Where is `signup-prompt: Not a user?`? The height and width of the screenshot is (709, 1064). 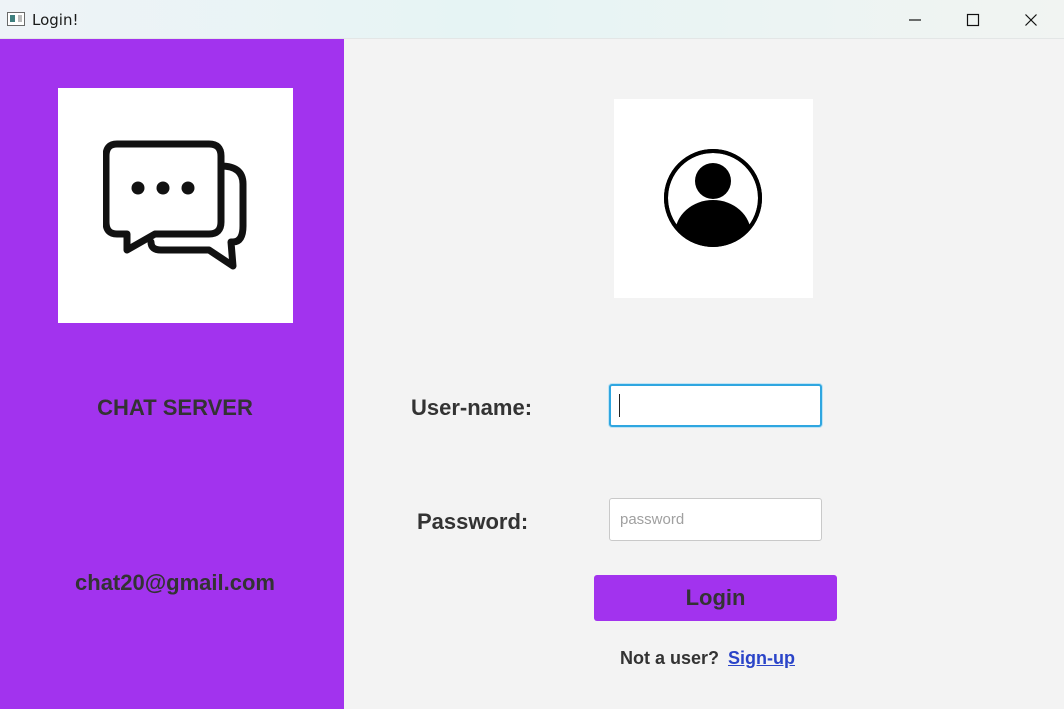
signup-prompt: Not a user? is located at coordinates (670, 658).